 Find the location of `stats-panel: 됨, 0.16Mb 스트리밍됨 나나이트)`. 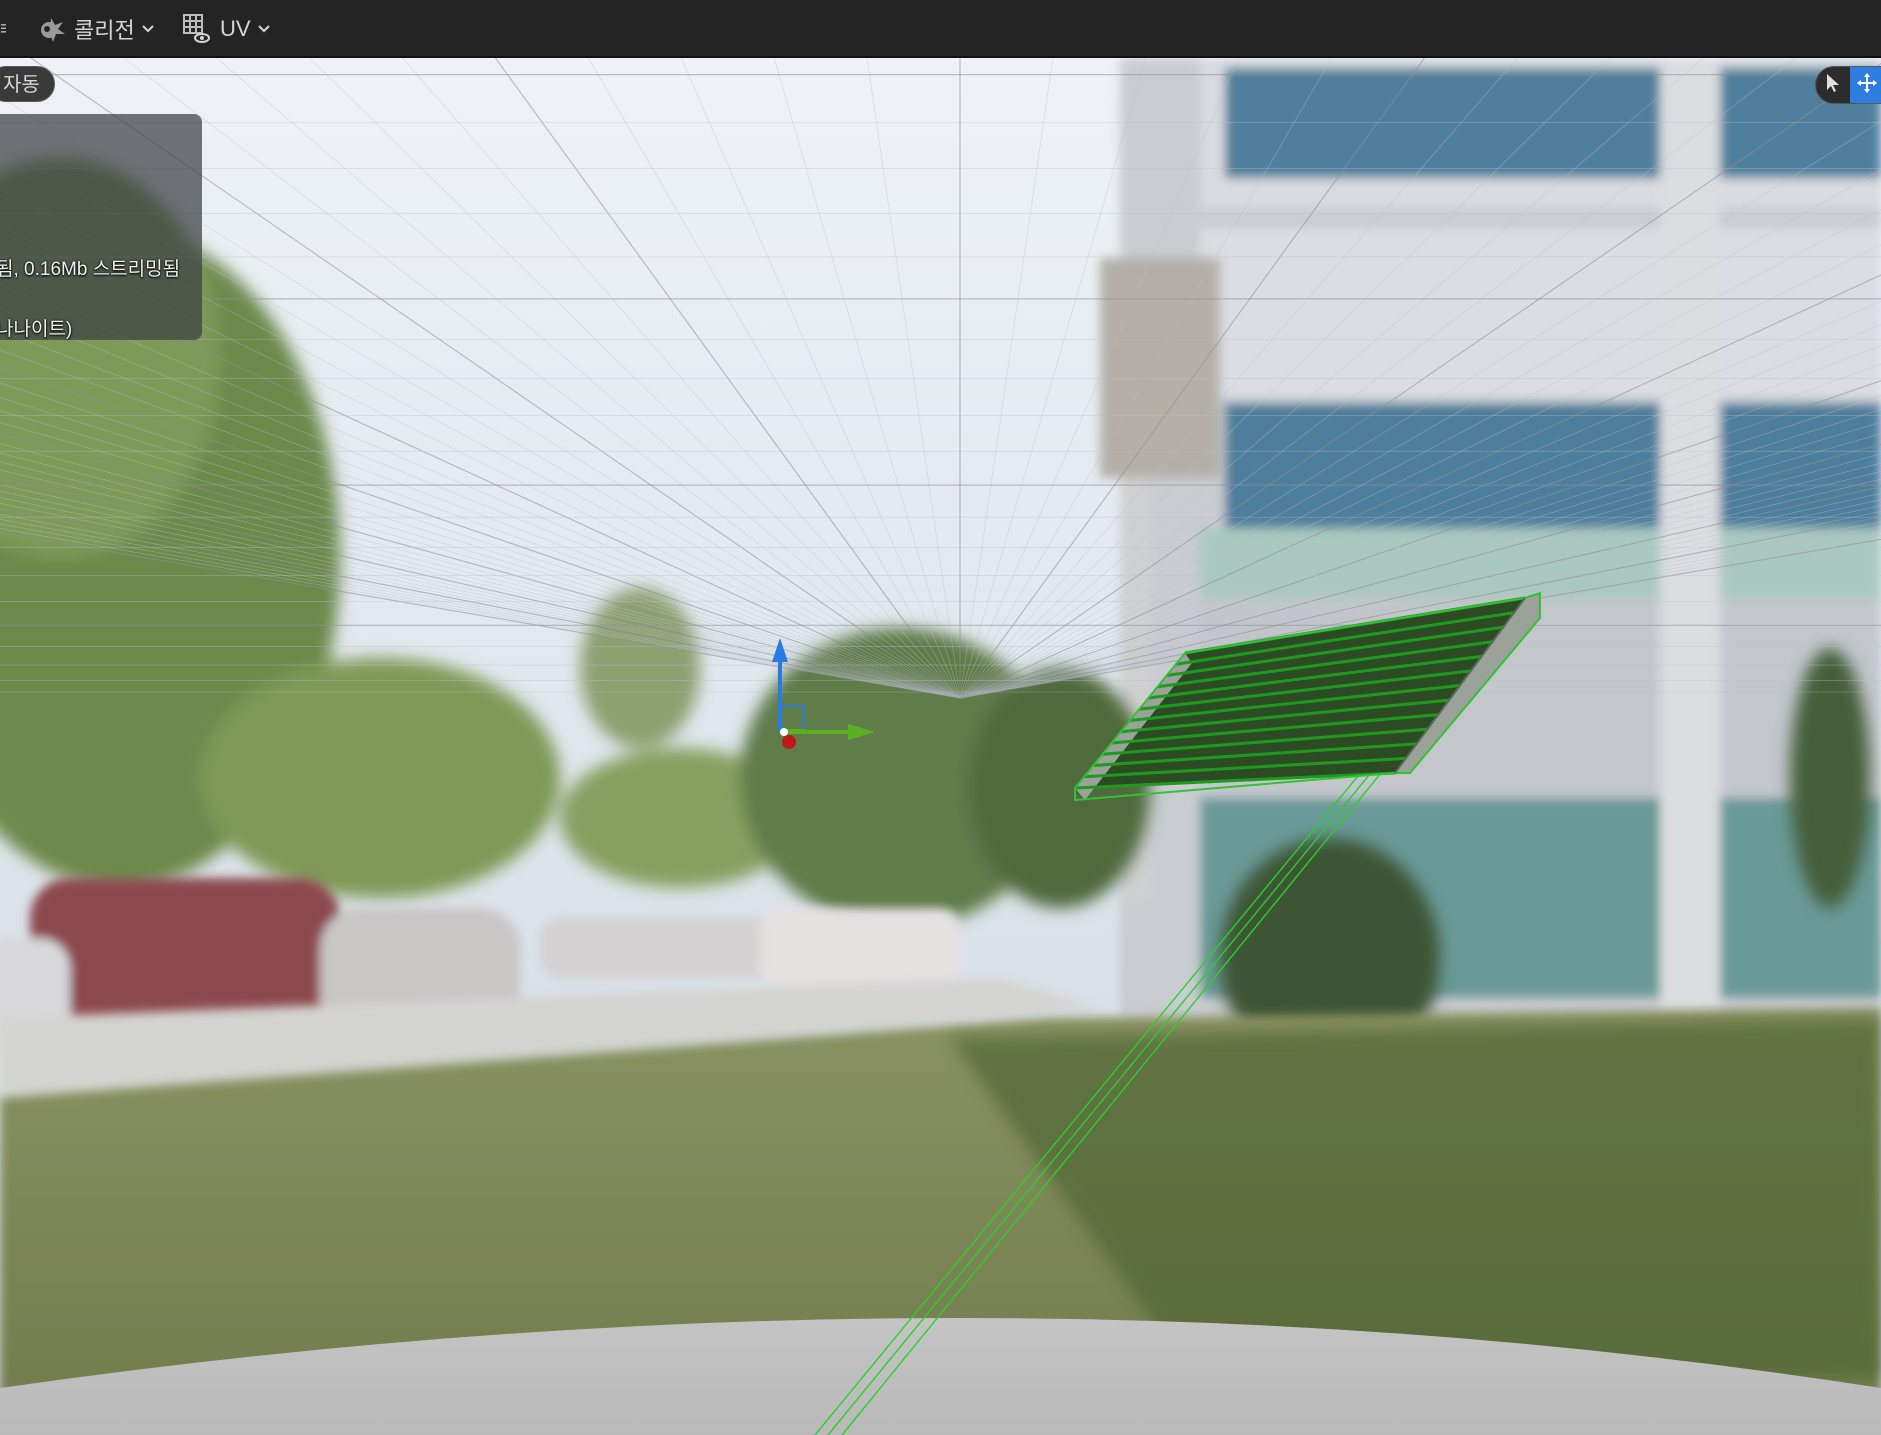

stats-panel: 됨, 0.16Mb 스트리밍됨 나나이트) is located at coordinates (101, 227).